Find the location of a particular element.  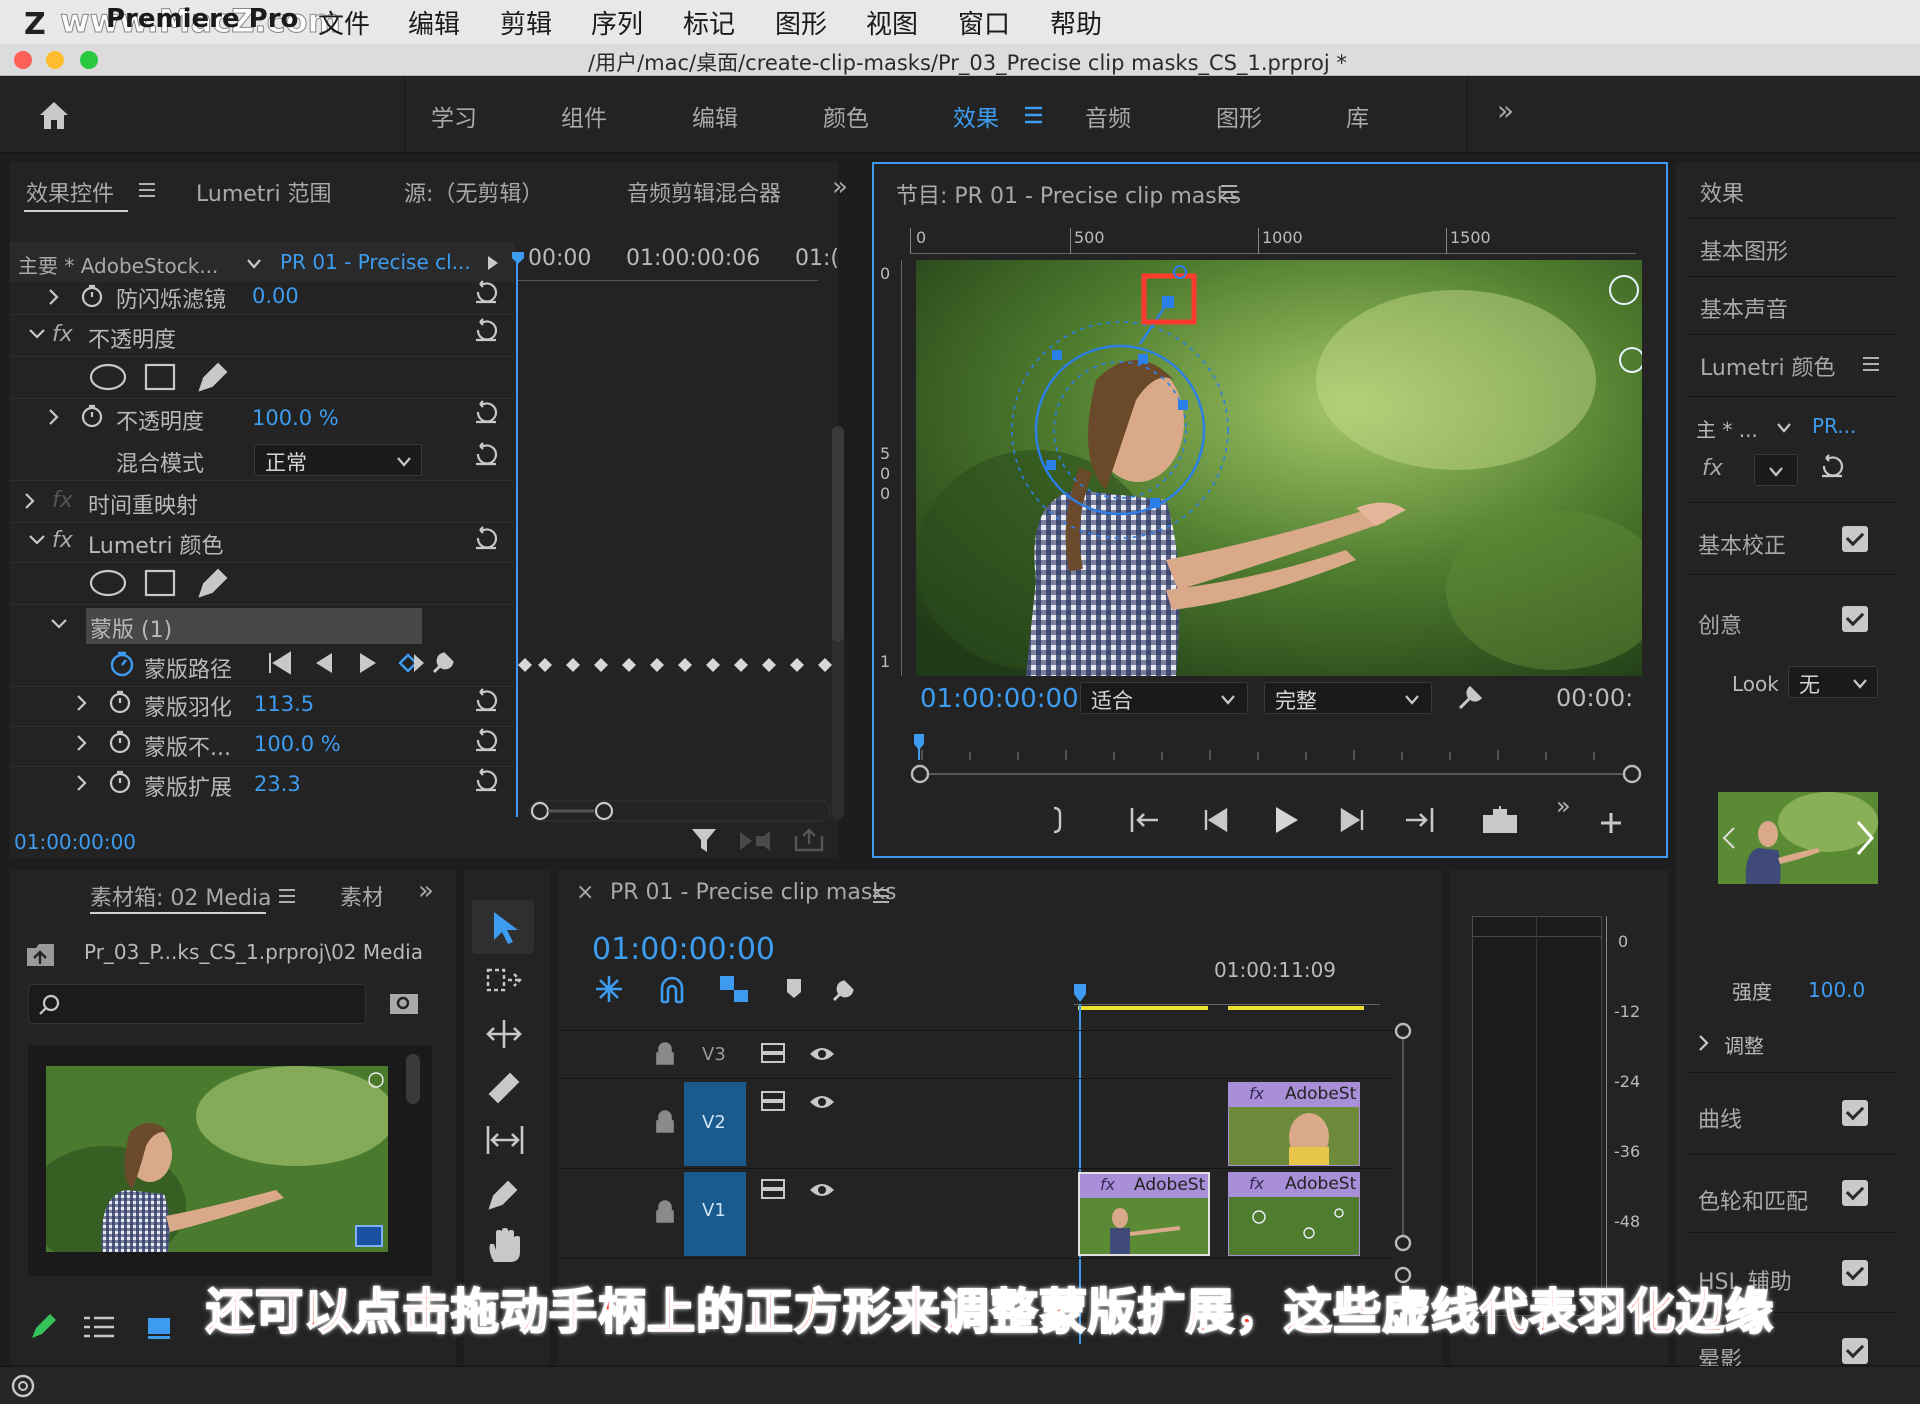

tab-media-browser: 素材 is located at coordinates (361, 896).